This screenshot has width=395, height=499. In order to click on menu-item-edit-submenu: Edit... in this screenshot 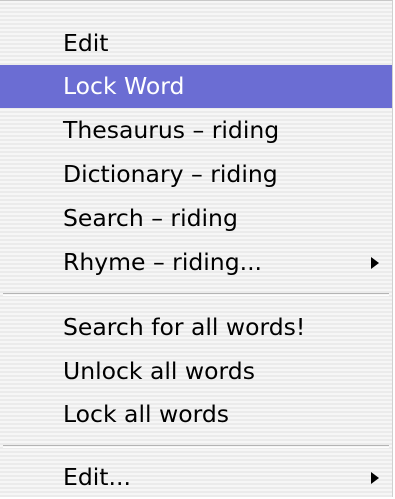, I will do `click(196, 477)`.